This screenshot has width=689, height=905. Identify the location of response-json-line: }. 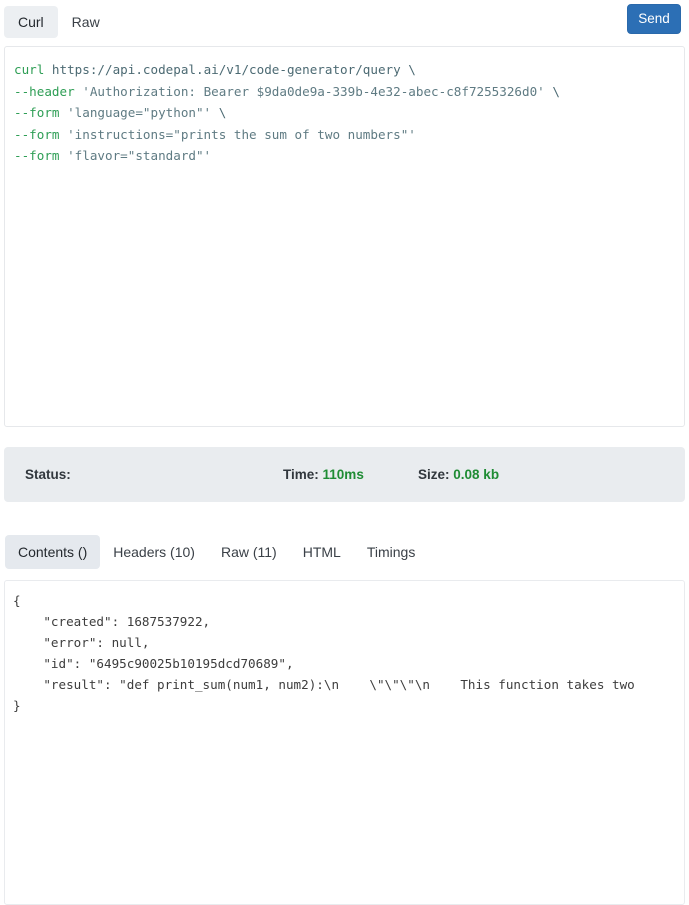
(17, 705).